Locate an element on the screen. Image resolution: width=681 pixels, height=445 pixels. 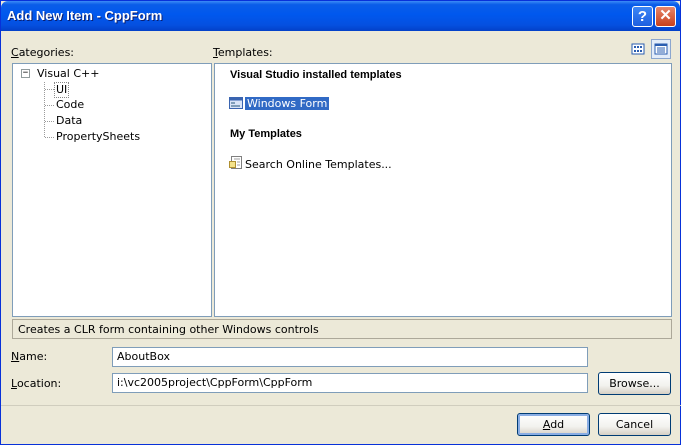
form-icon is located at coordinates (236, 103).